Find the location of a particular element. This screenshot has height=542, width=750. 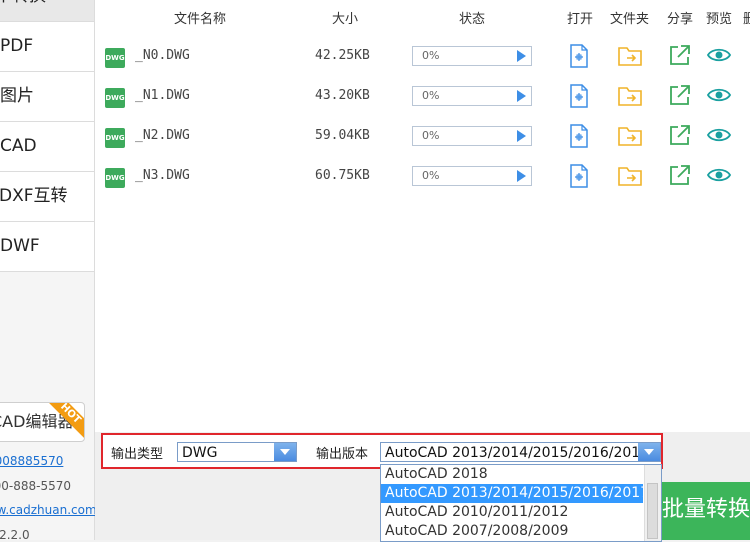

table-row: DWG _N3.DWG 60.75KB 0% is located at coordinates (422, 178).